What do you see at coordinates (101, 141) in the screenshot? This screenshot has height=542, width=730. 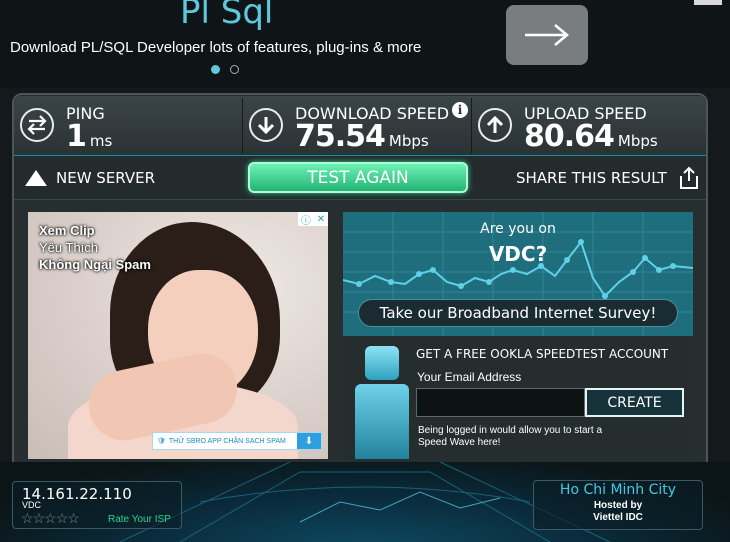 I see `ping-unit: ms` at bounding box center [101, 141].